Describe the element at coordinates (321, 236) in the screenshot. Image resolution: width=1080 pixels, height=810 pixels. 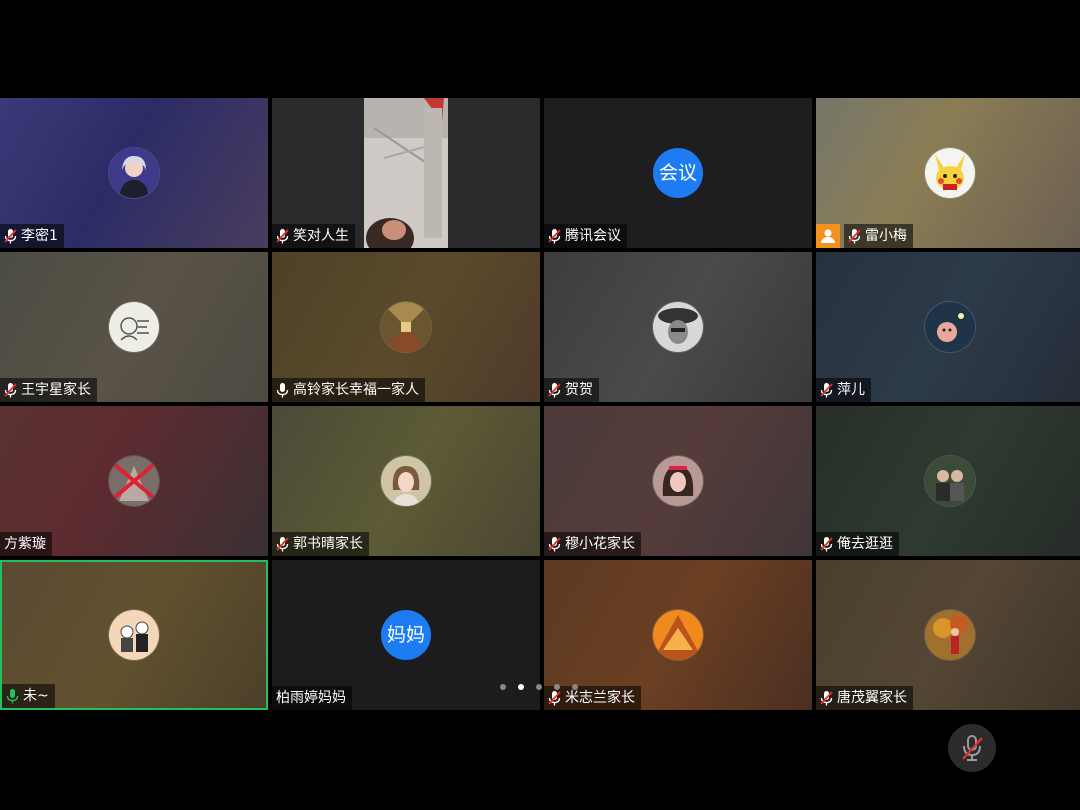
I see `participant-name: 笑对人生` at that location.